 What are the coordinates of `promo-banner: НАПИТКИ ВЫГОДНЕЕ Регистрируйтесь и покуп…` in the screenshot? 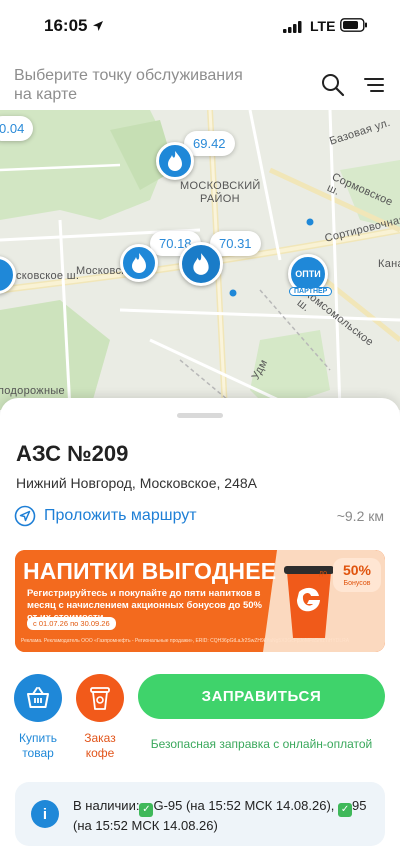 It's located at (200, 601).